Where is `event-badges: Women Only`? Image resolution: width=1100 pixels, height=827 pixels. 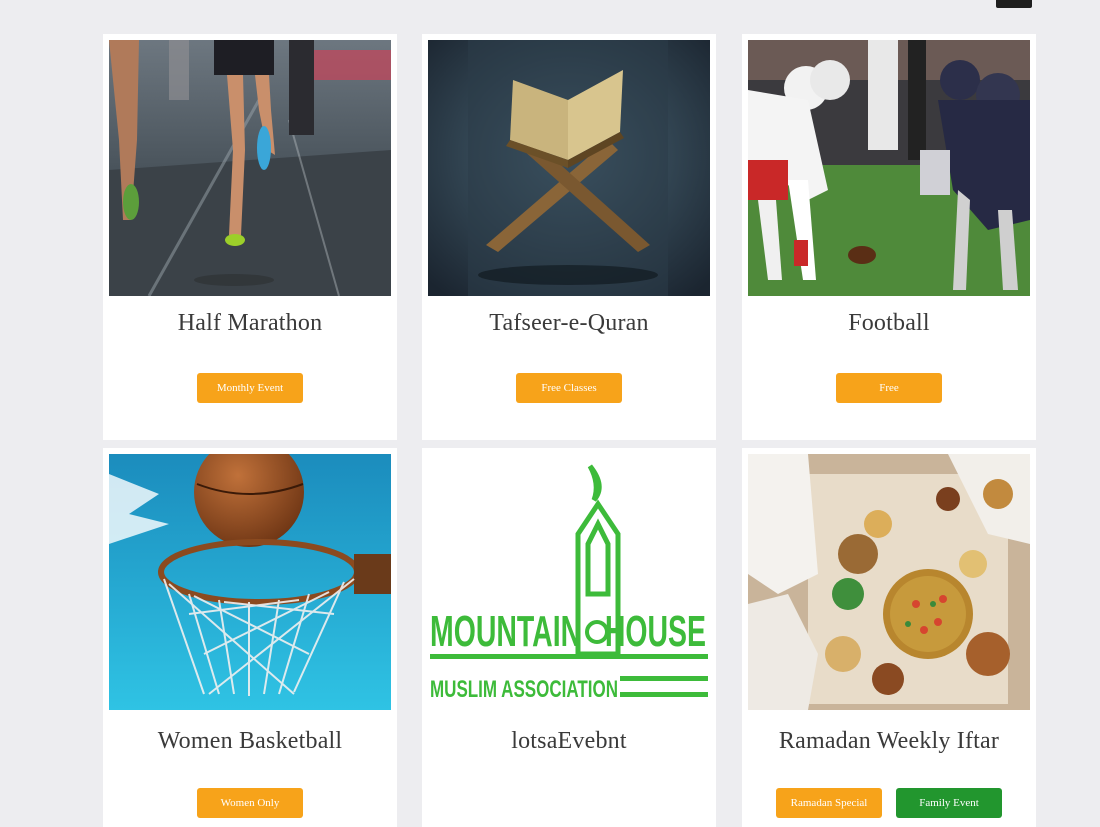
event-badges: Women Only is located at coordinates (250, 803).